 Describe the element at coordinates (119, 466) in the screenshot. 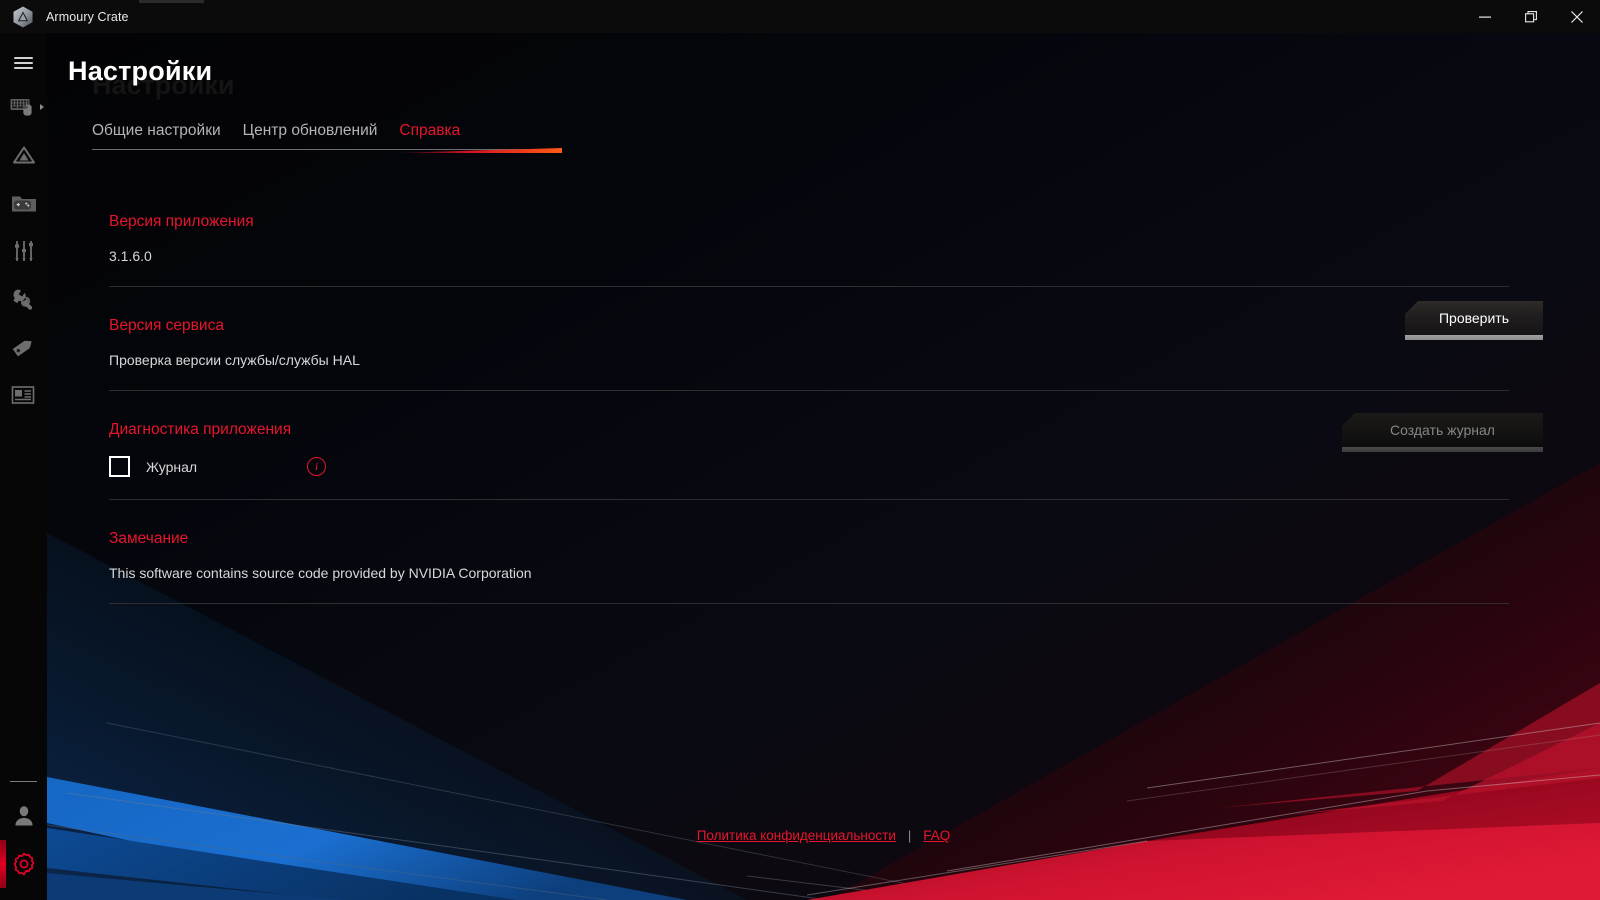

I see `log-checkbox` at that location.